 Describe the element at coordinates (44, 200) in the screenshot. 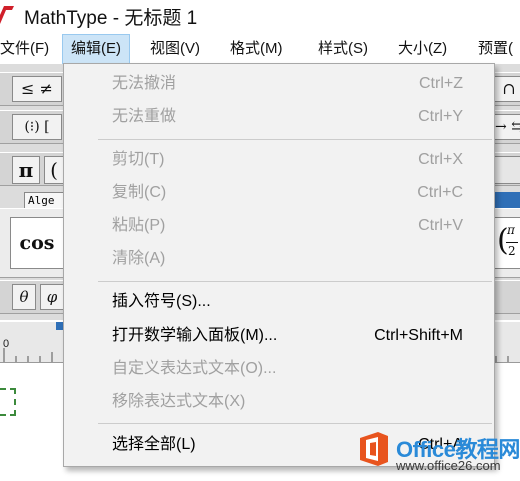

I see `tab-algebra: Alge` at that location.